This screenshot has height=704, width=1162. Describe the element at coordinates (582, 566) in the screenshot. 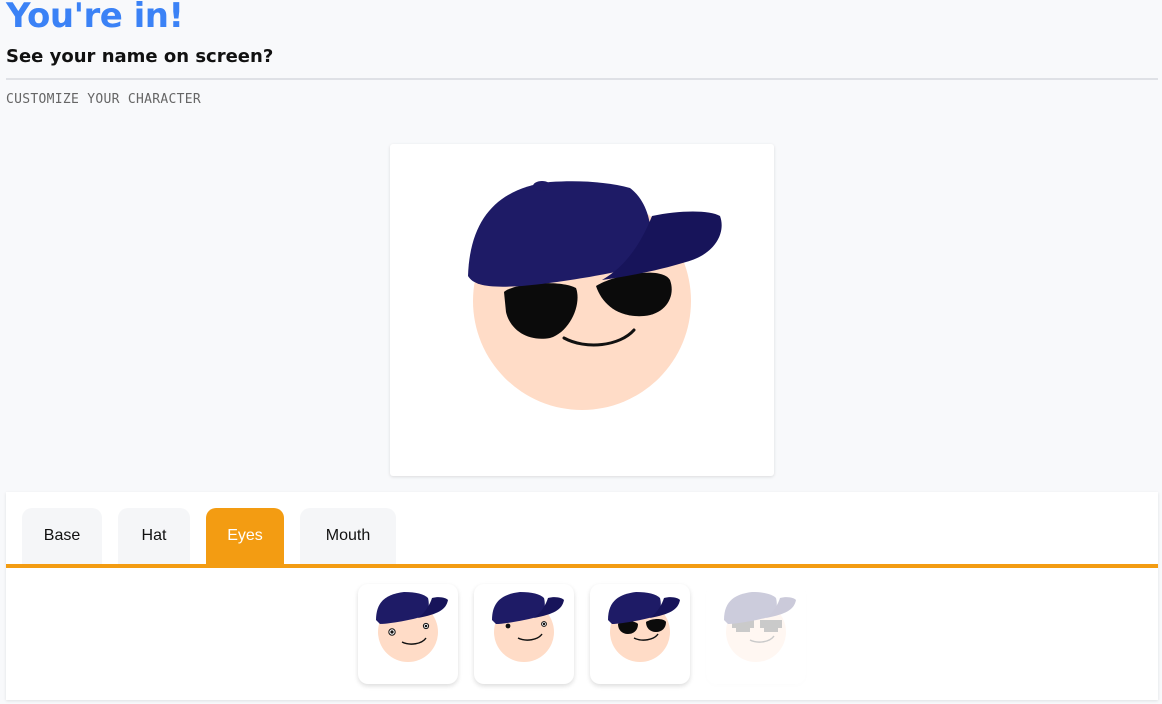

I see `tab-underline` at that location.